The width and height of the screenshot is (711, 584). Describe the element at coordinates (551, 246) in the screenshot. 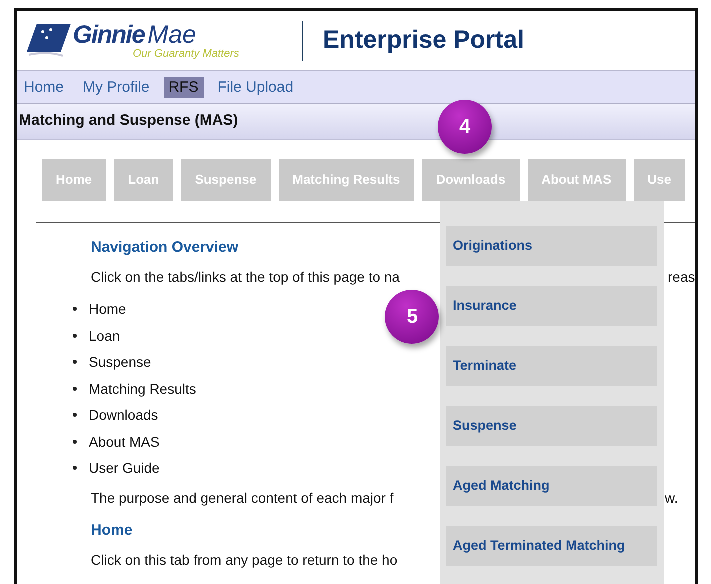

I see `menu-item: Originations` at that location.